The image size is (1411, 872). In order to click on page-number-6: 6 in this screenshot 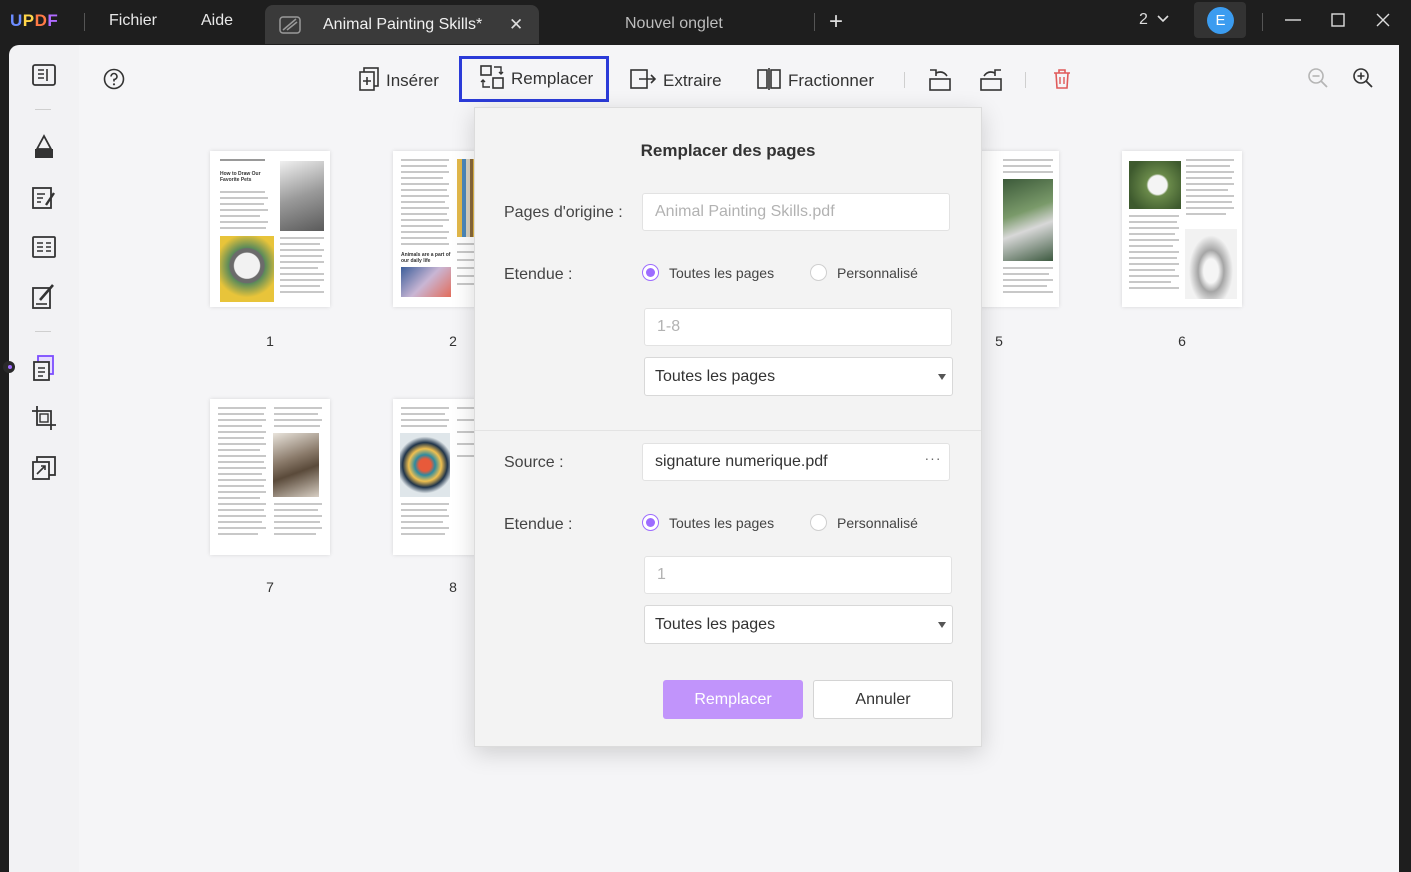, I will do `click(1182, 341)`.